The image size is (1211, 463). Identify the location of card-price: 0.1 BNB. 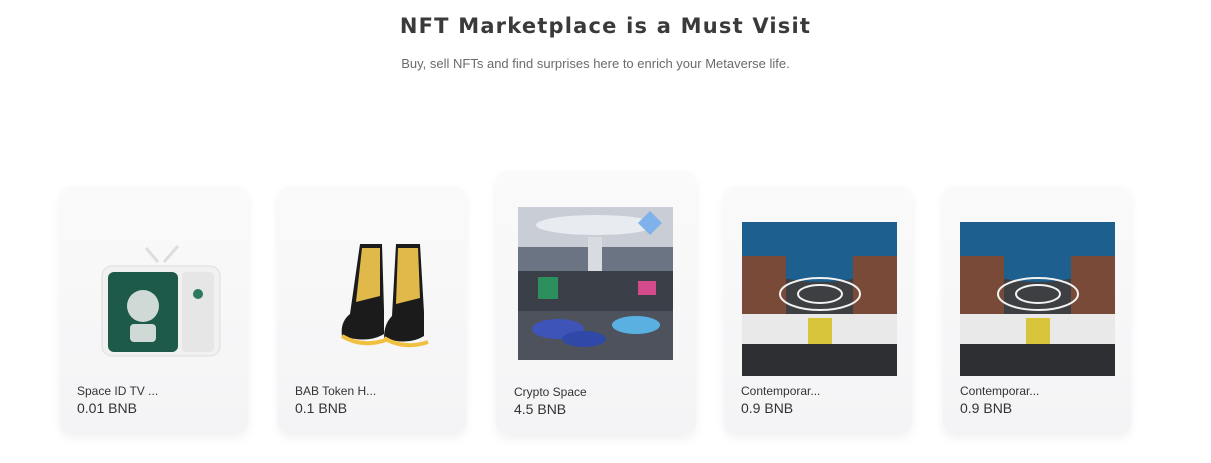
(321, 408).